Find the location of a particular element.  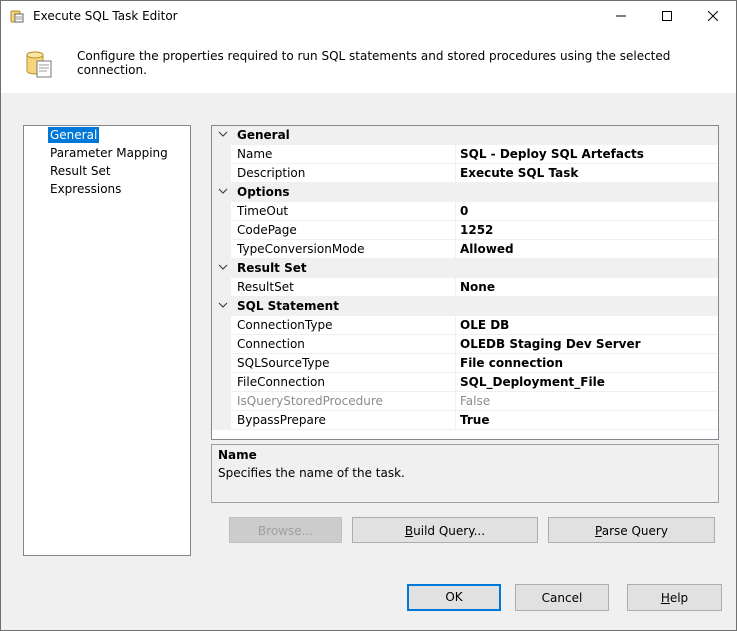

property-value: SQL_Deployment_File is located at coordinates (532, 382).